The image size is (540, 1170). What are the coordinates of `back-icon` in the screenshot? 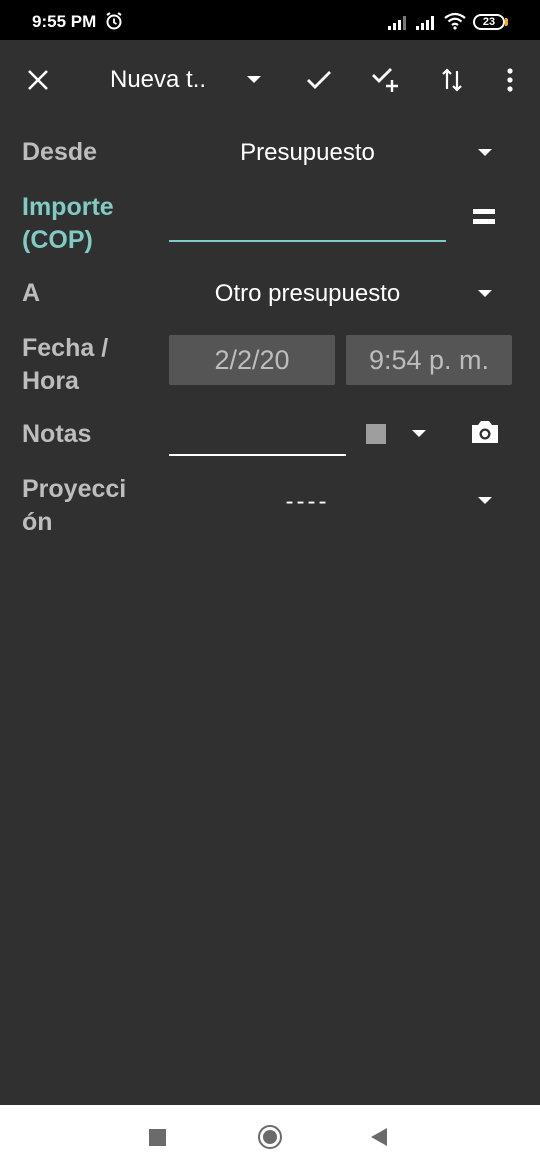 It's located at (379, 1137).